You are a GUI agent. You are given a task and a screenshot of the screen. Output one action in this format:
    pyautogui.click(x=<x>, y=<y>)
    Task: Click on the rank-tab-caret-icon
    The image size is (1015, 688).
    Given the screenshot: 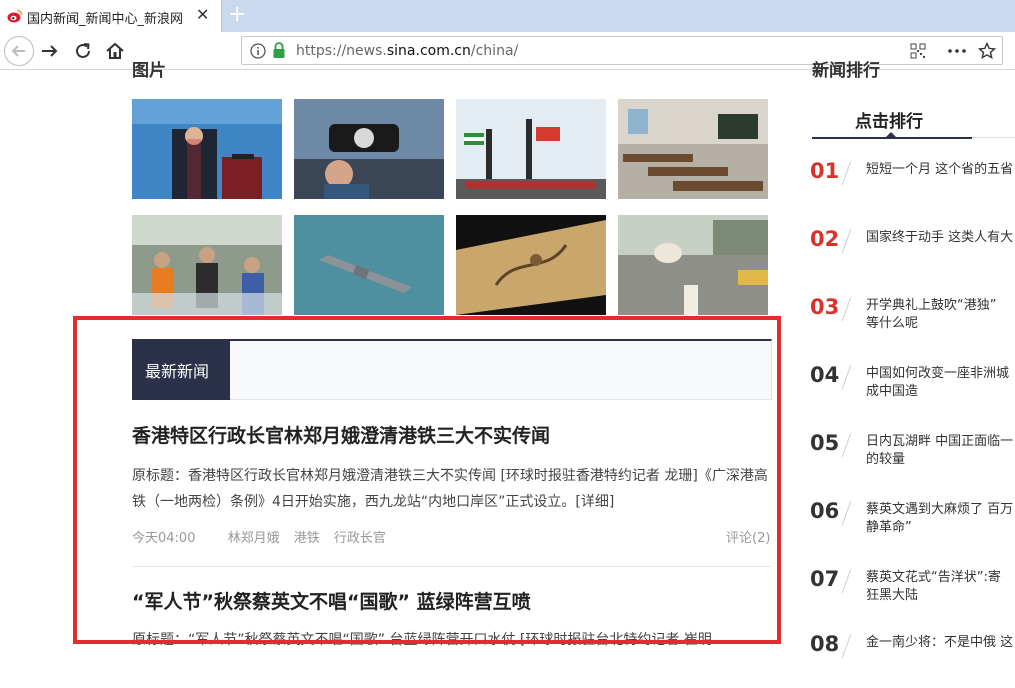 What is the action you would take?
    pyautogui.click(x=891, y=134)
    